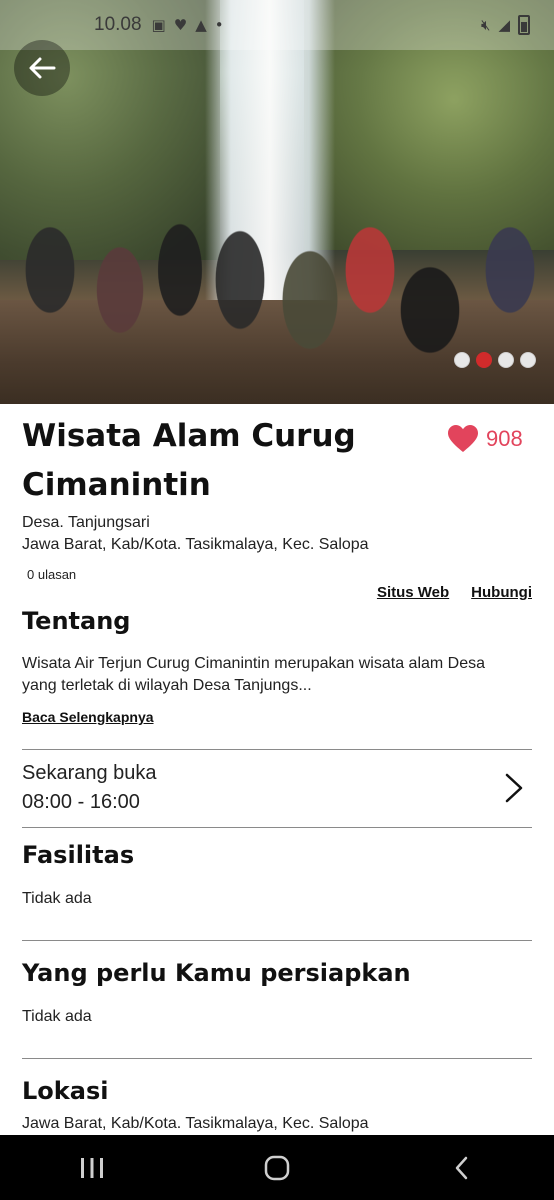 This screenshot has height=1200, width=554. What do you see at coordinates (180, 25) in the screenshot?
I see `heart-icon: ♥` at bounding box center [180, 25].